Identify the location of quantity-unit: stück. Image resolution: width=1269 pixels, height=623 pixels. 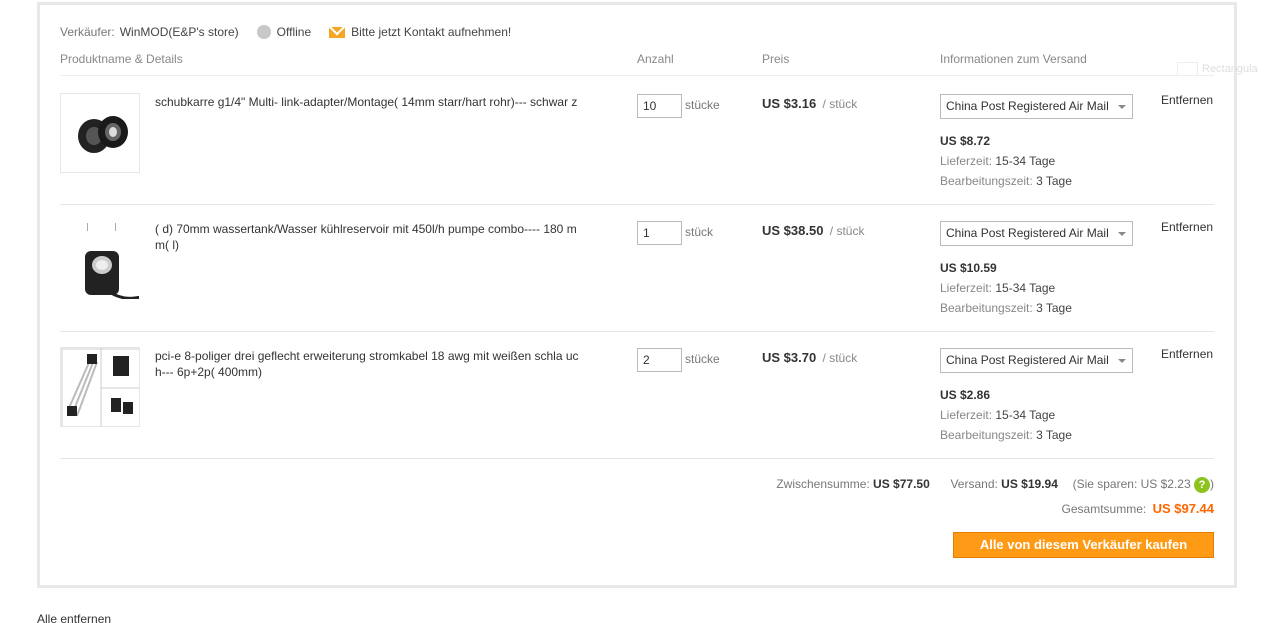
(699, 232).